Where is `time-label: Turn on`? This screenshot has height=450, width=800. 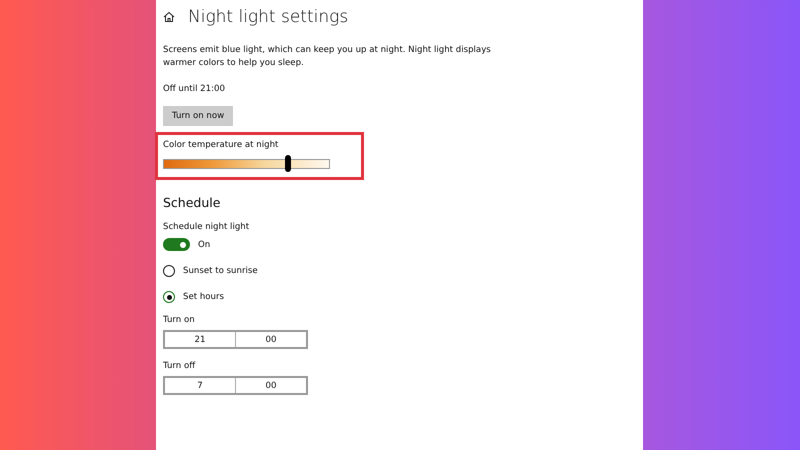 time-label: Turn on is located at coordinates (179, 320).